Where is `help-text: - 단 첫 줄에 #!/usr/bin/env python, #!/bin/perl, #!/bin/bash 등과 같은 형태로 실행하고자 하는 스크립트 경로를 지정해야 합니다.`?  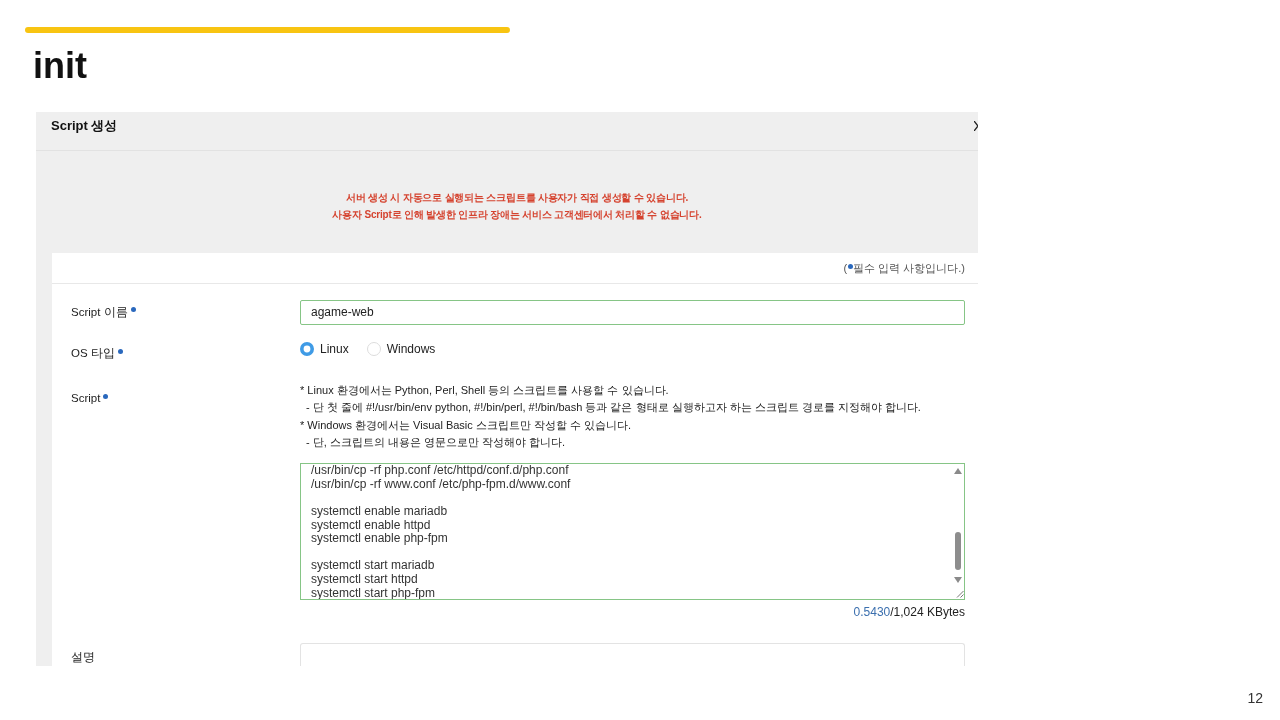 help-text: - 단 첫 줄에 #!/usr/bin/env python, #!/bin/perl, #!/bin/bash 등과 같은 형태로 실행하고자 하는 스크립트 경로를 지정해야 합니다. is located at coordinates (613, 408).